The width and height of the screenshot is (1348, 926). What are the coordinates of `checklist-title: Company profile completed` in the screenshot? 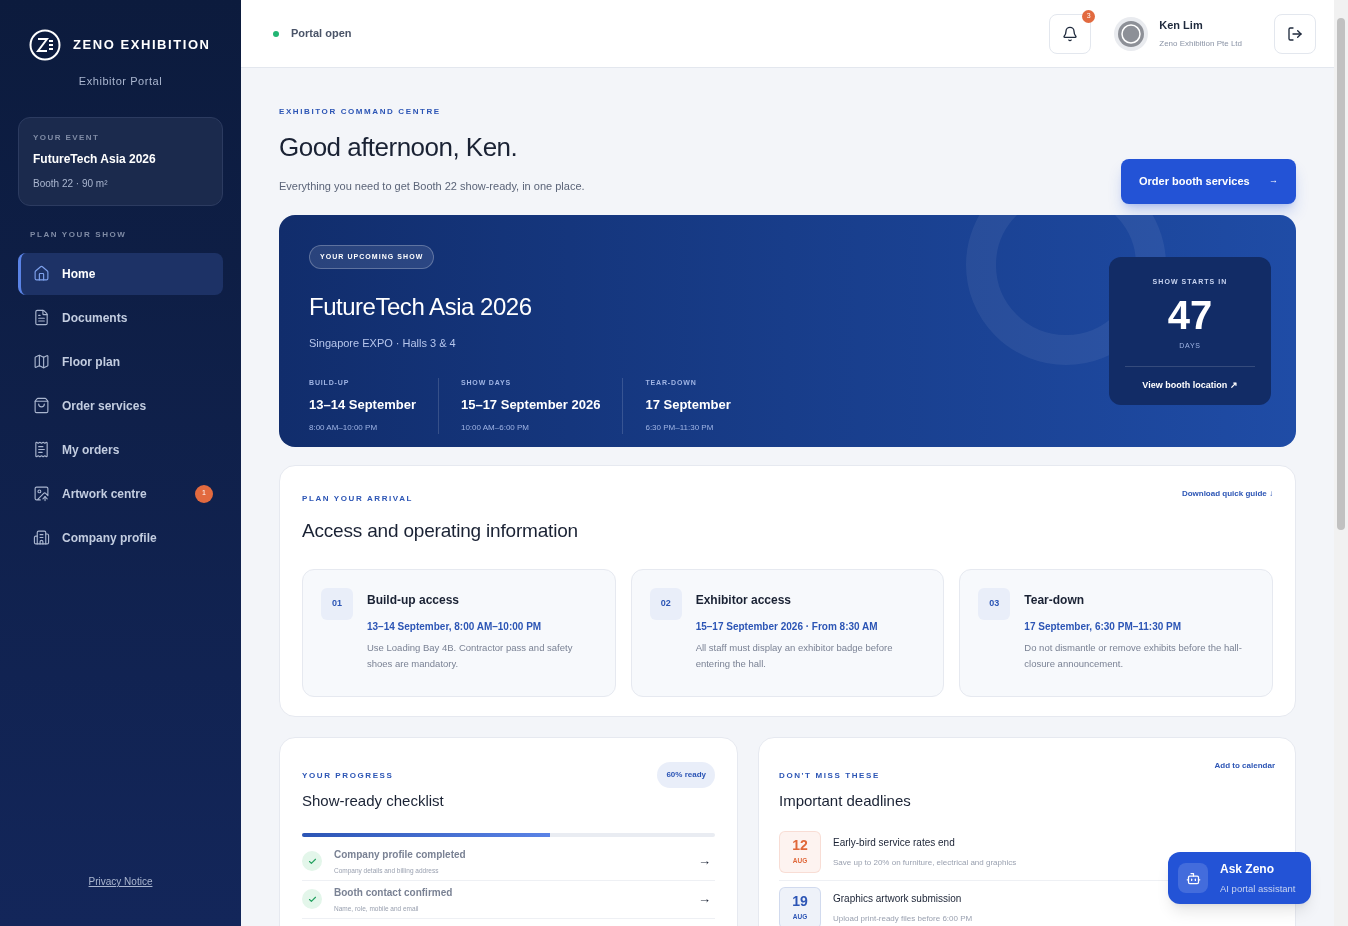 It's located at (400, 854).